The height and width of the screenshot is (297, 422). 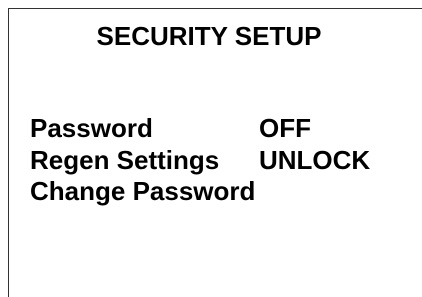 I want to click on menu-item-label: Change Password, so click(x=143, y=191).